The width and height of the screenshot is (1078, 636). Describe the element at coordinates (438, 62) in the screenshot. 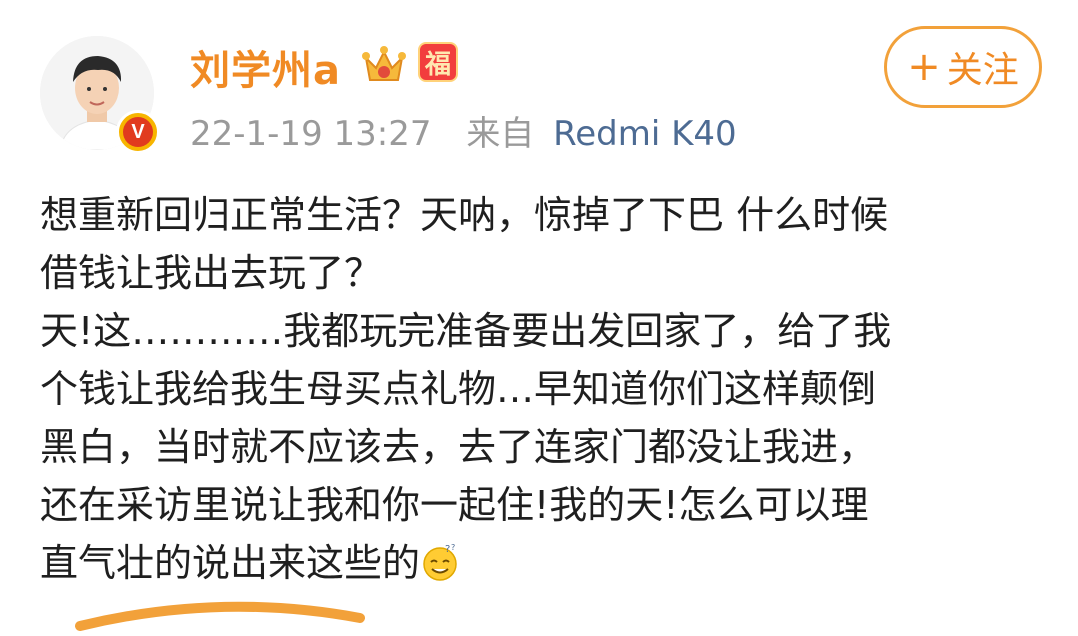

I see `fortune-badge-icon: 福` at that location.